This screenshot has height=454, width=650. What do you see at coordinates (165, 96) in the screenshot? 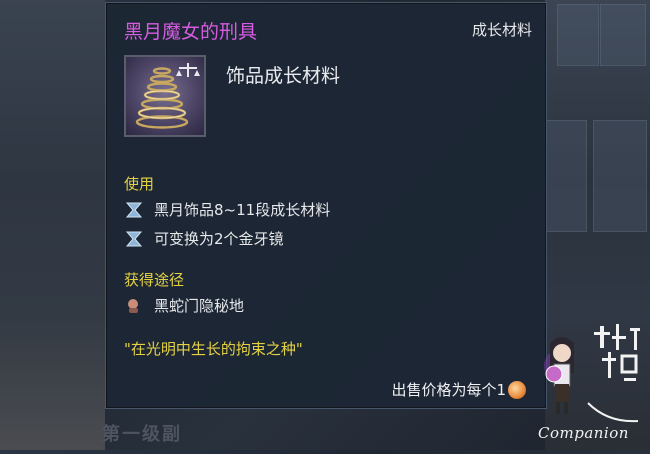
I see `item-icon` at bounding box center [165, 96].